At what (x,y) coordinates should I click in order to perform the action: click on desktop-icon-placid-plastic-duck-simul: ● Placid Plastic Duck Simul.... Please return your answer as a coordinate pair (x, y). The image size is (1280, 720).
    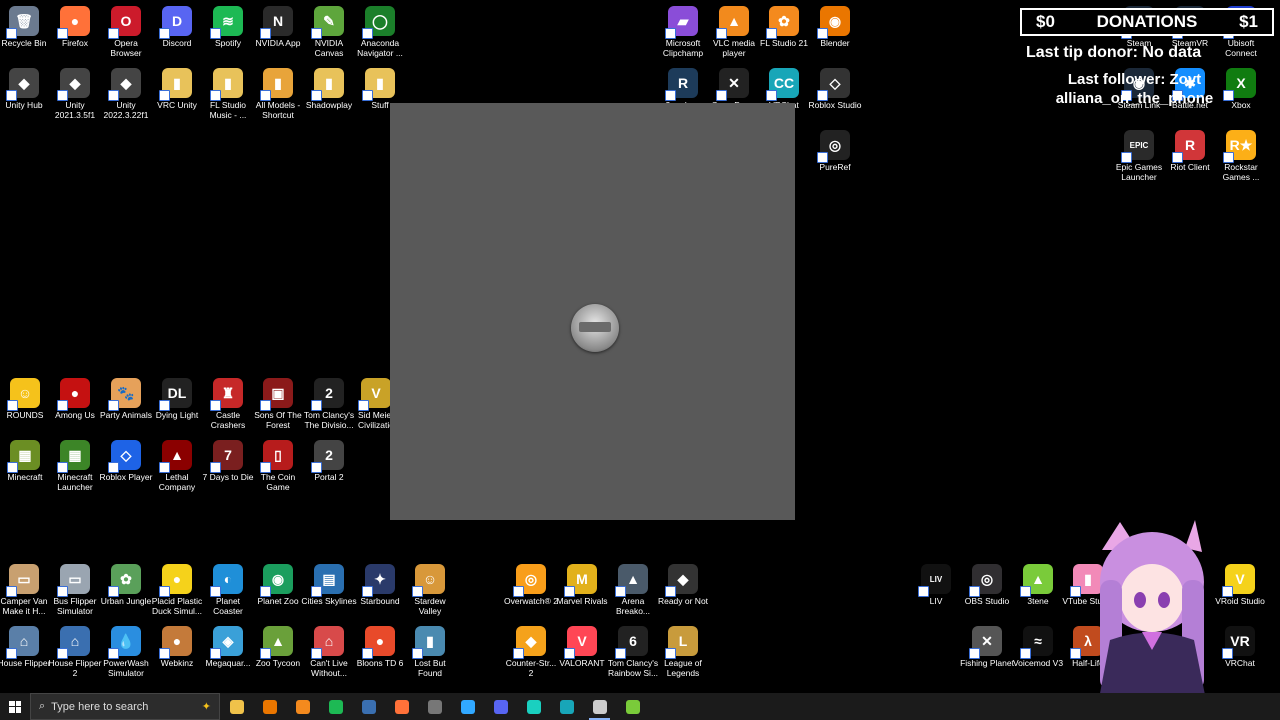
    Looking at the image, I should click on (177, 590).